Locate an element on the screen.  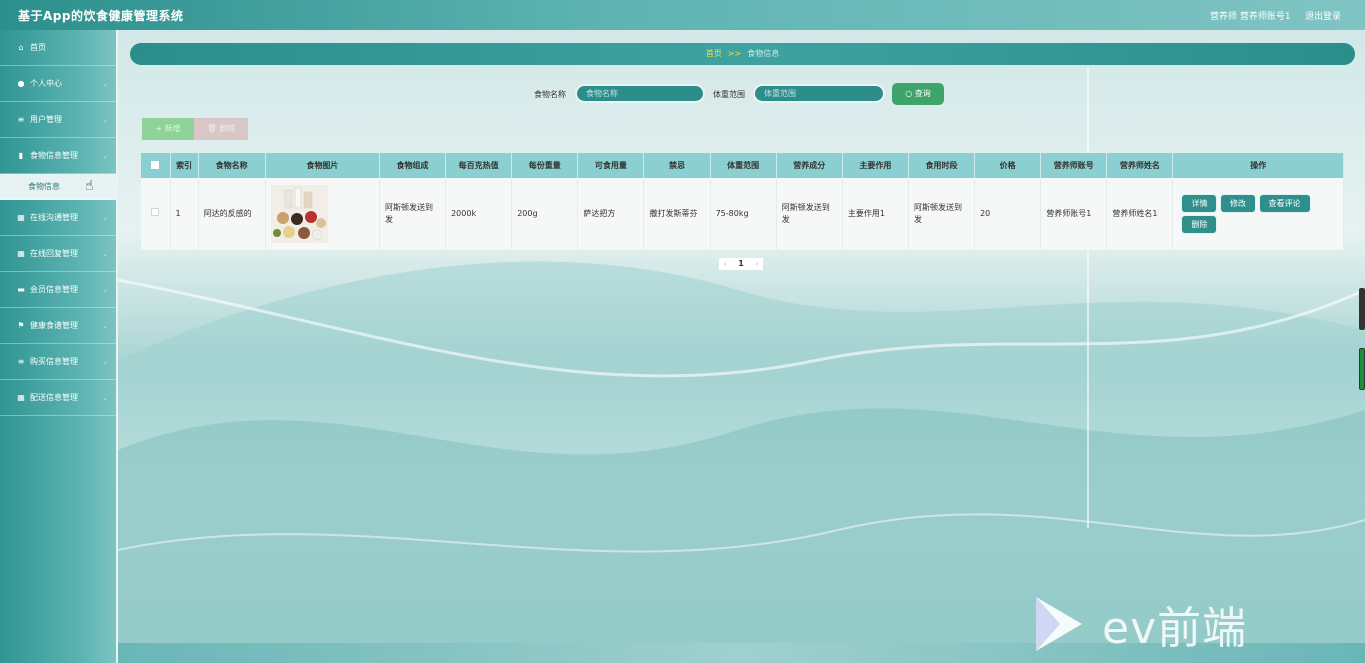
sidebar-item-label: 用户管理 is located at coordinates (46, 119).